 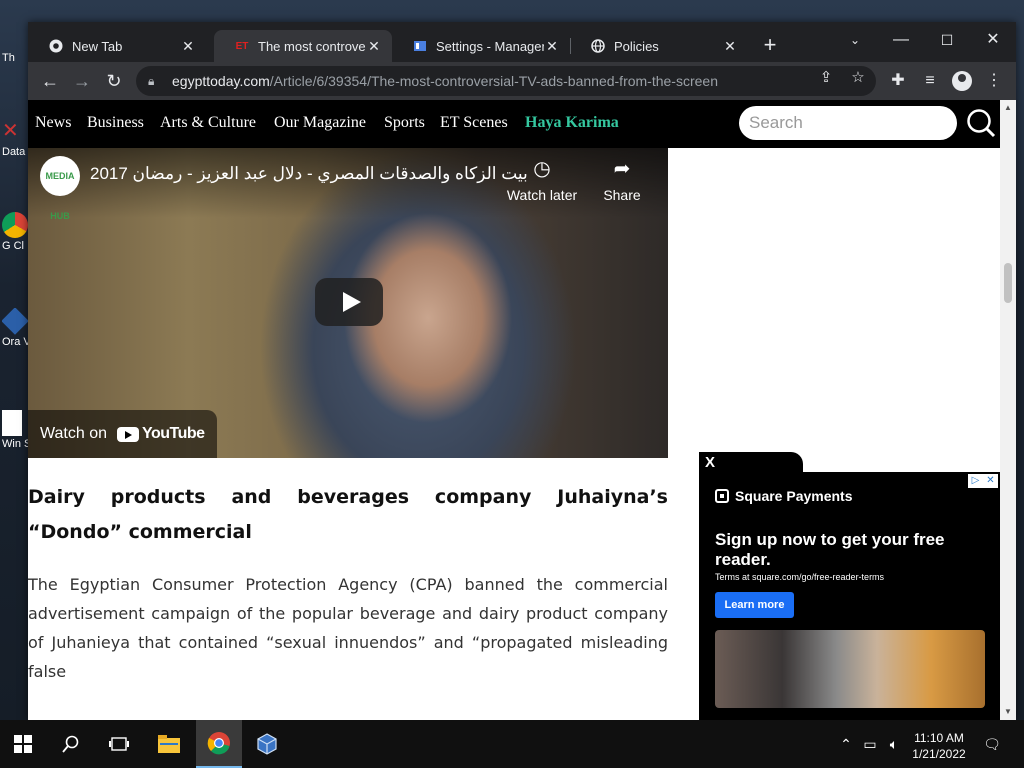 I want to click on notifications-icon: 🗨︎, so click(x=992, y=744).